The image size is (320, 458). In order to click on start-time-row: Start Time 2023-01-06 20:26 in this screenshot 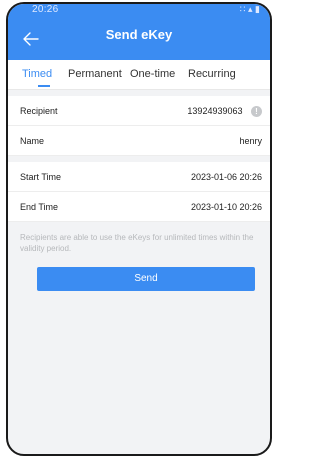, I will do `click(139, 177)`.